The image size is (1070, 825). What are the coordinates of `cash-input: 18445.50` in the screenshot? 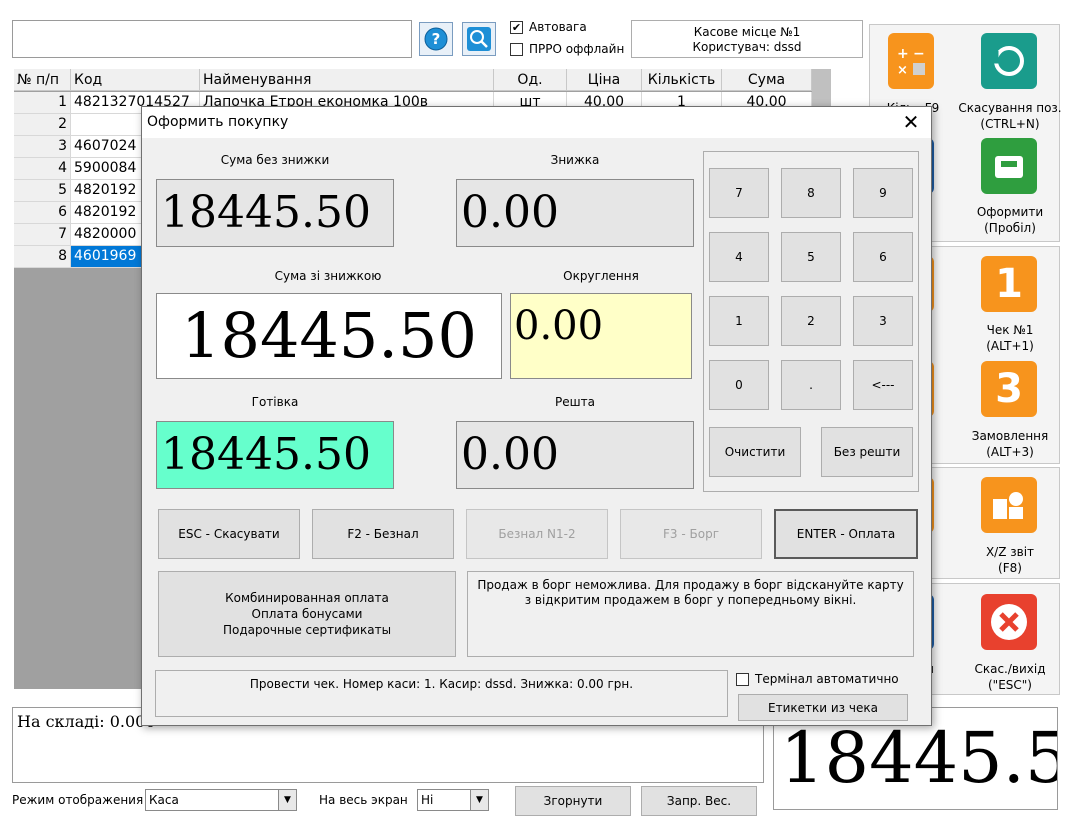 It's located at (275, 455).